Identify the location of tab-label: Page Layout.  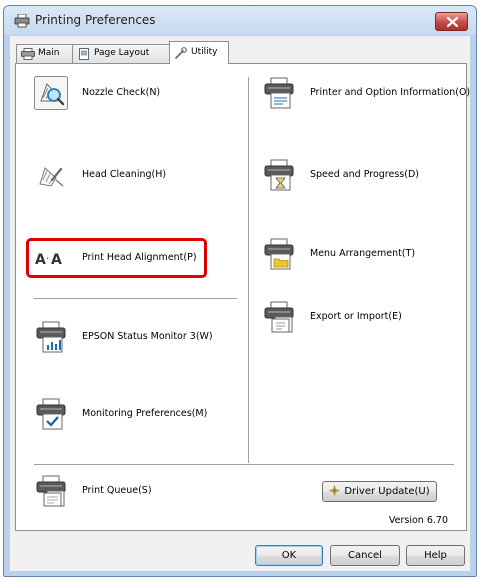
(122, 53).